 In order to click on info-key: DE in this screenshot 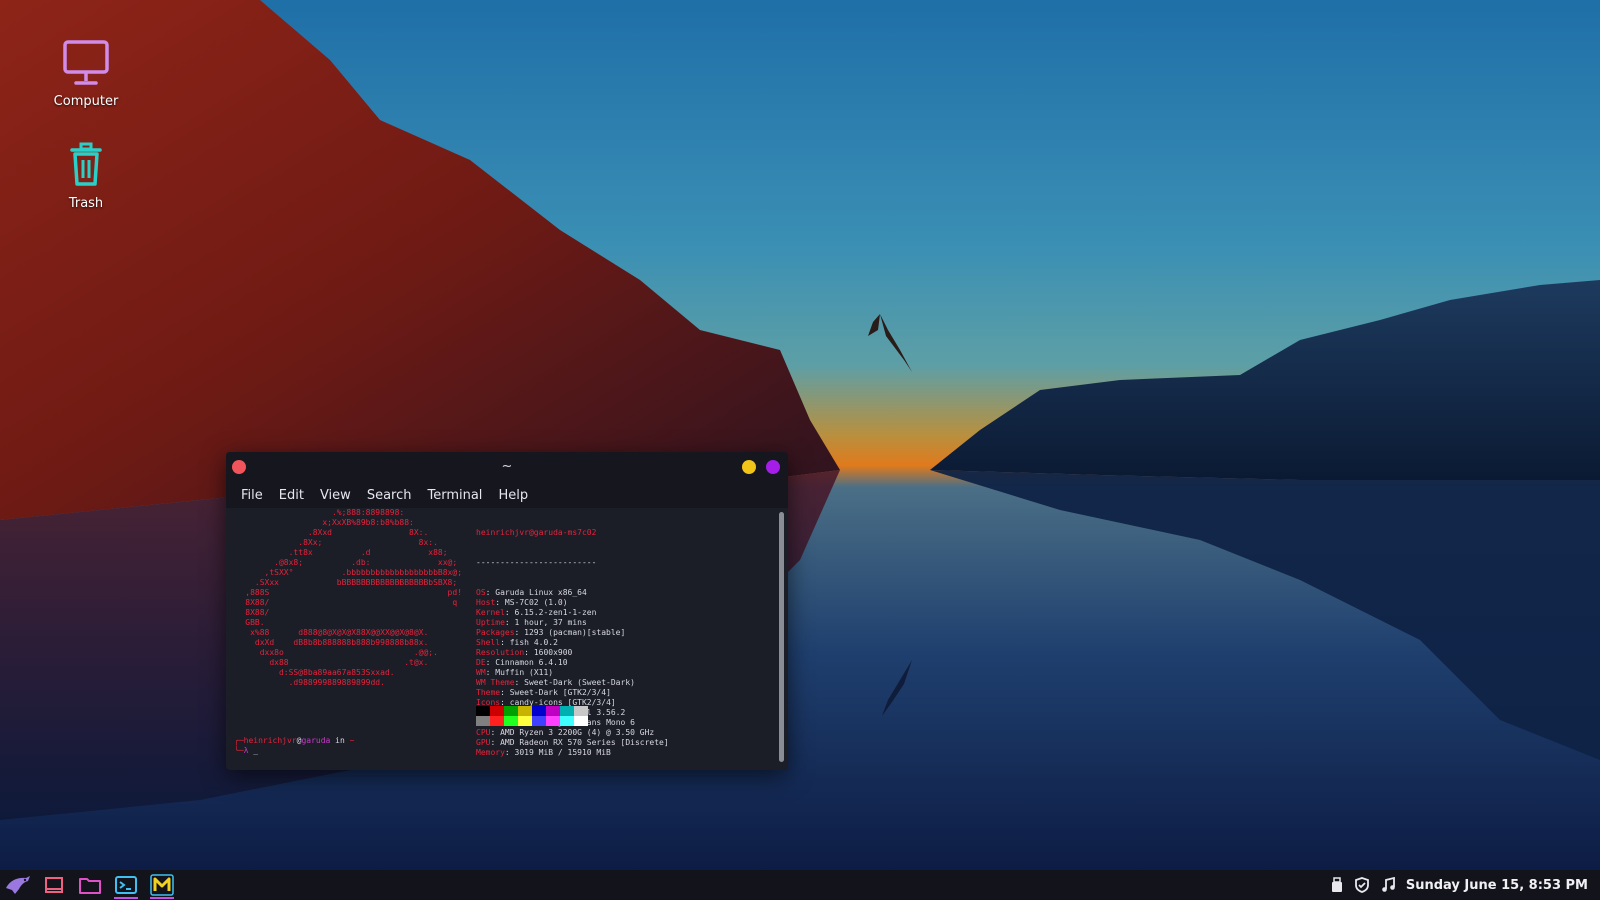, I will do `click(481, 662)`.